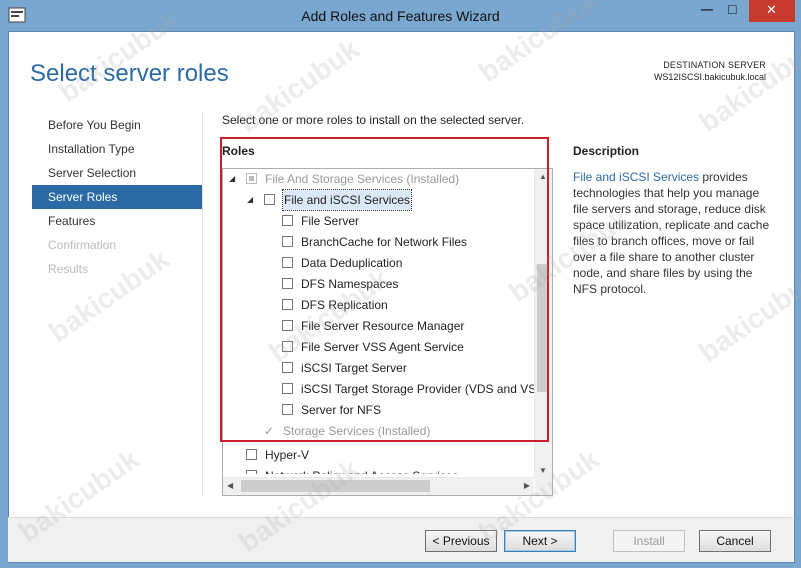  What do you see at coordinates (709, 77) in the screenshot?
I see `destination-server: WS12ISCSI.bakicubuk.local` at bounding box center [709, 77].